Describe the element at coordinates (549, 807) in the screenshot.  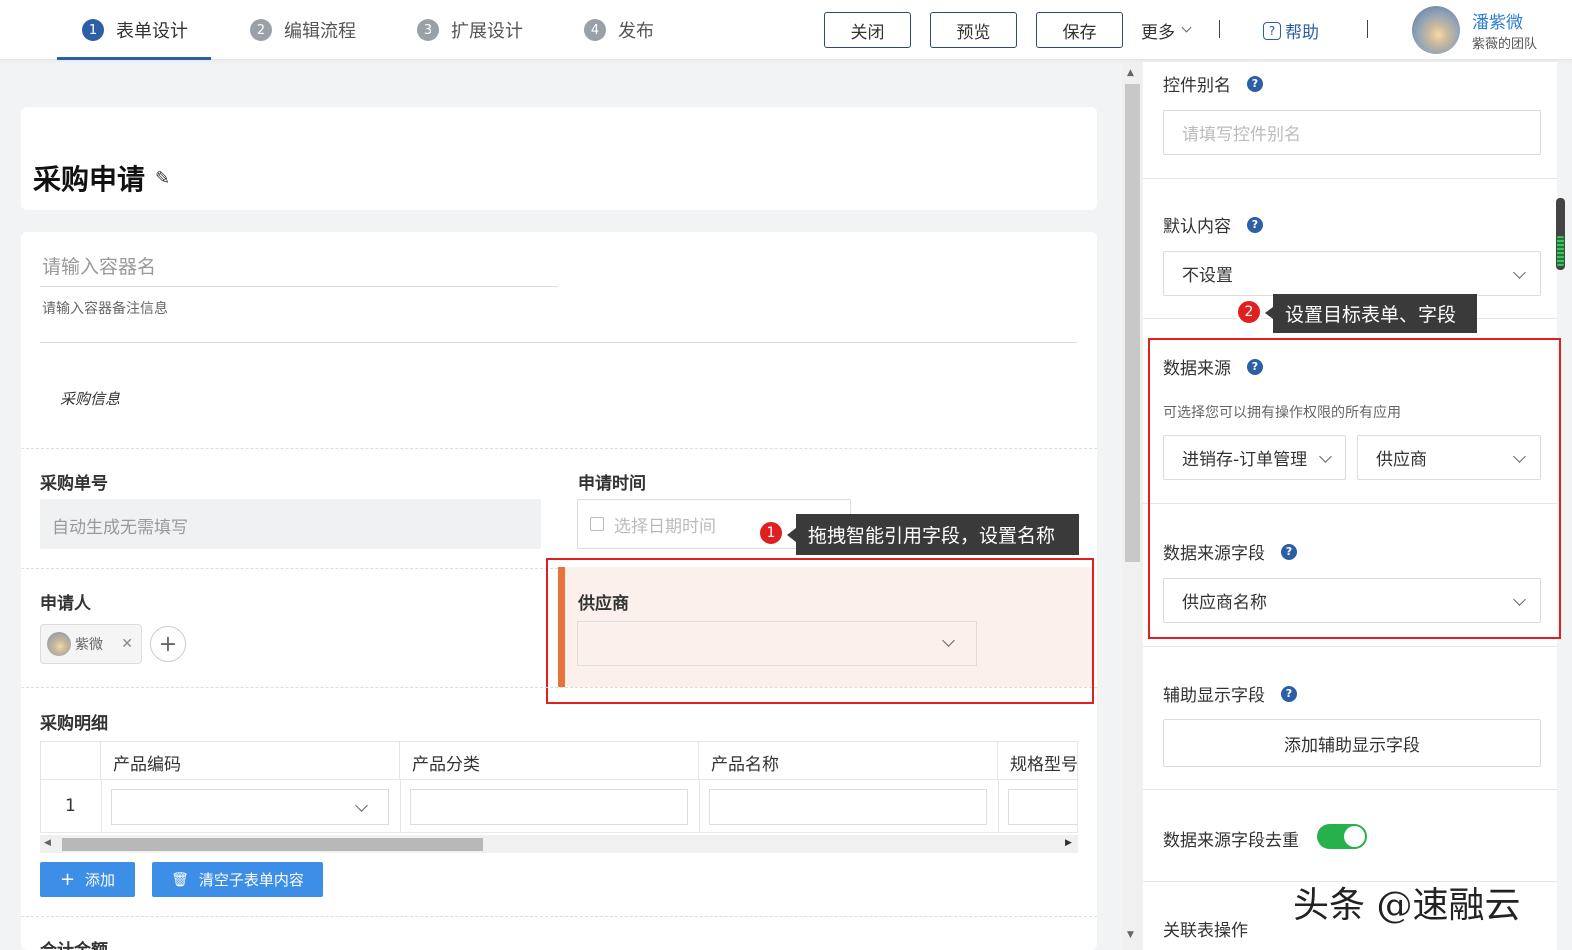
I see `product-category-input` at that location.